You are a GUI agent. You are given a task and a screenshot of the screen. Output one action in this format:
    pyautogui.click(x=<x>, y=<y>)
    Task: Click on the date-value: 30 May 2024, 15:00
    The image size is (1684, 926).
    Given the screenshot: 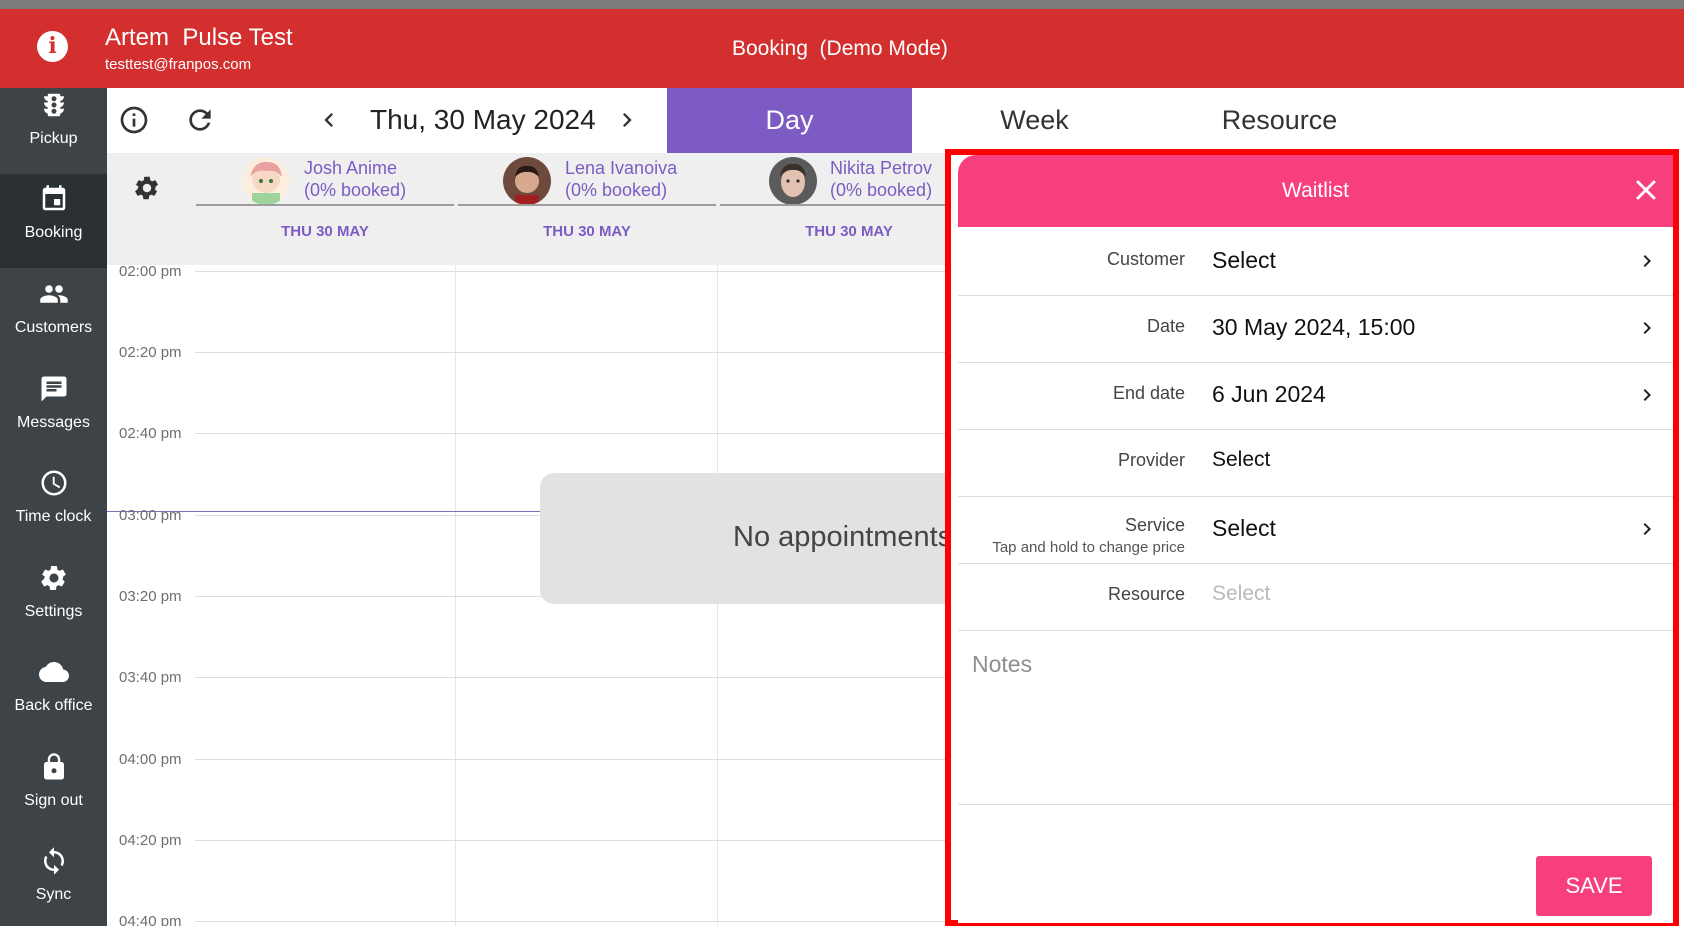 What is the action you would take?
    pyautogui.click(x=1314, y=327)
    